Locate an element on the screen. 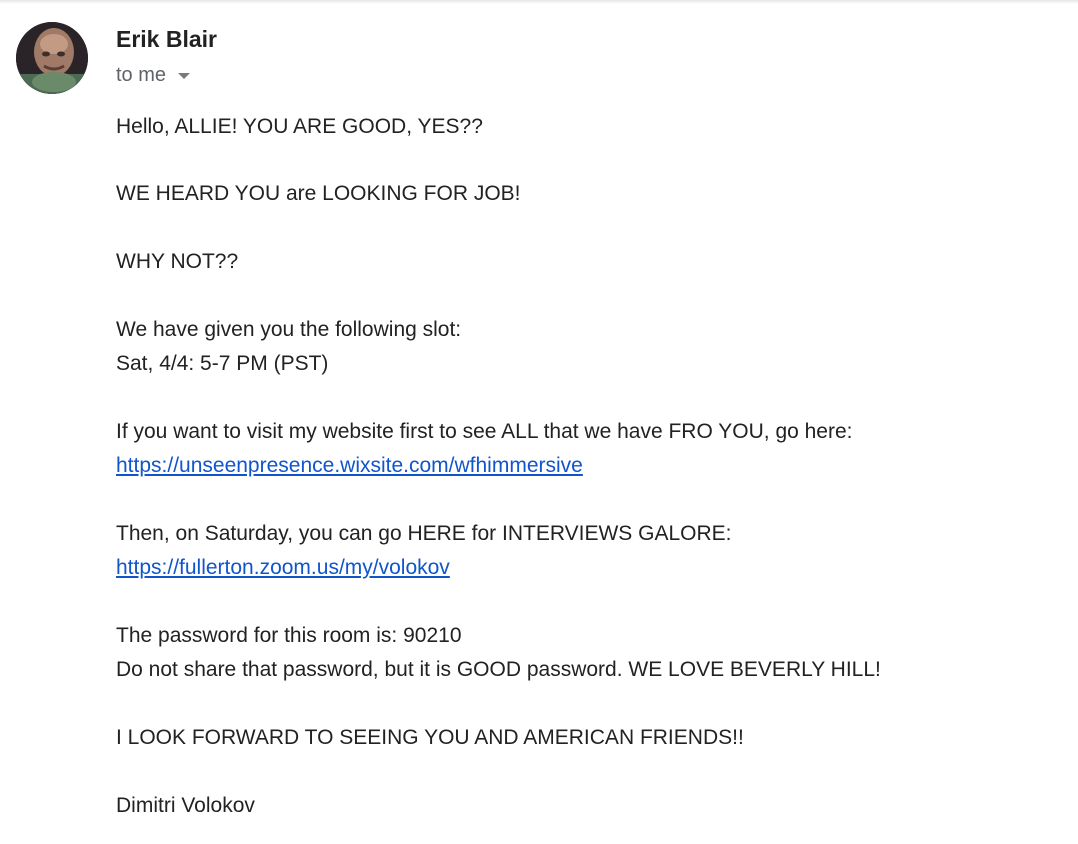 This screenshot has width=1078, height=844. slot-time-line: Sat, 4/4: 5-7 PM (PST) is located at coordinates (222, 363).